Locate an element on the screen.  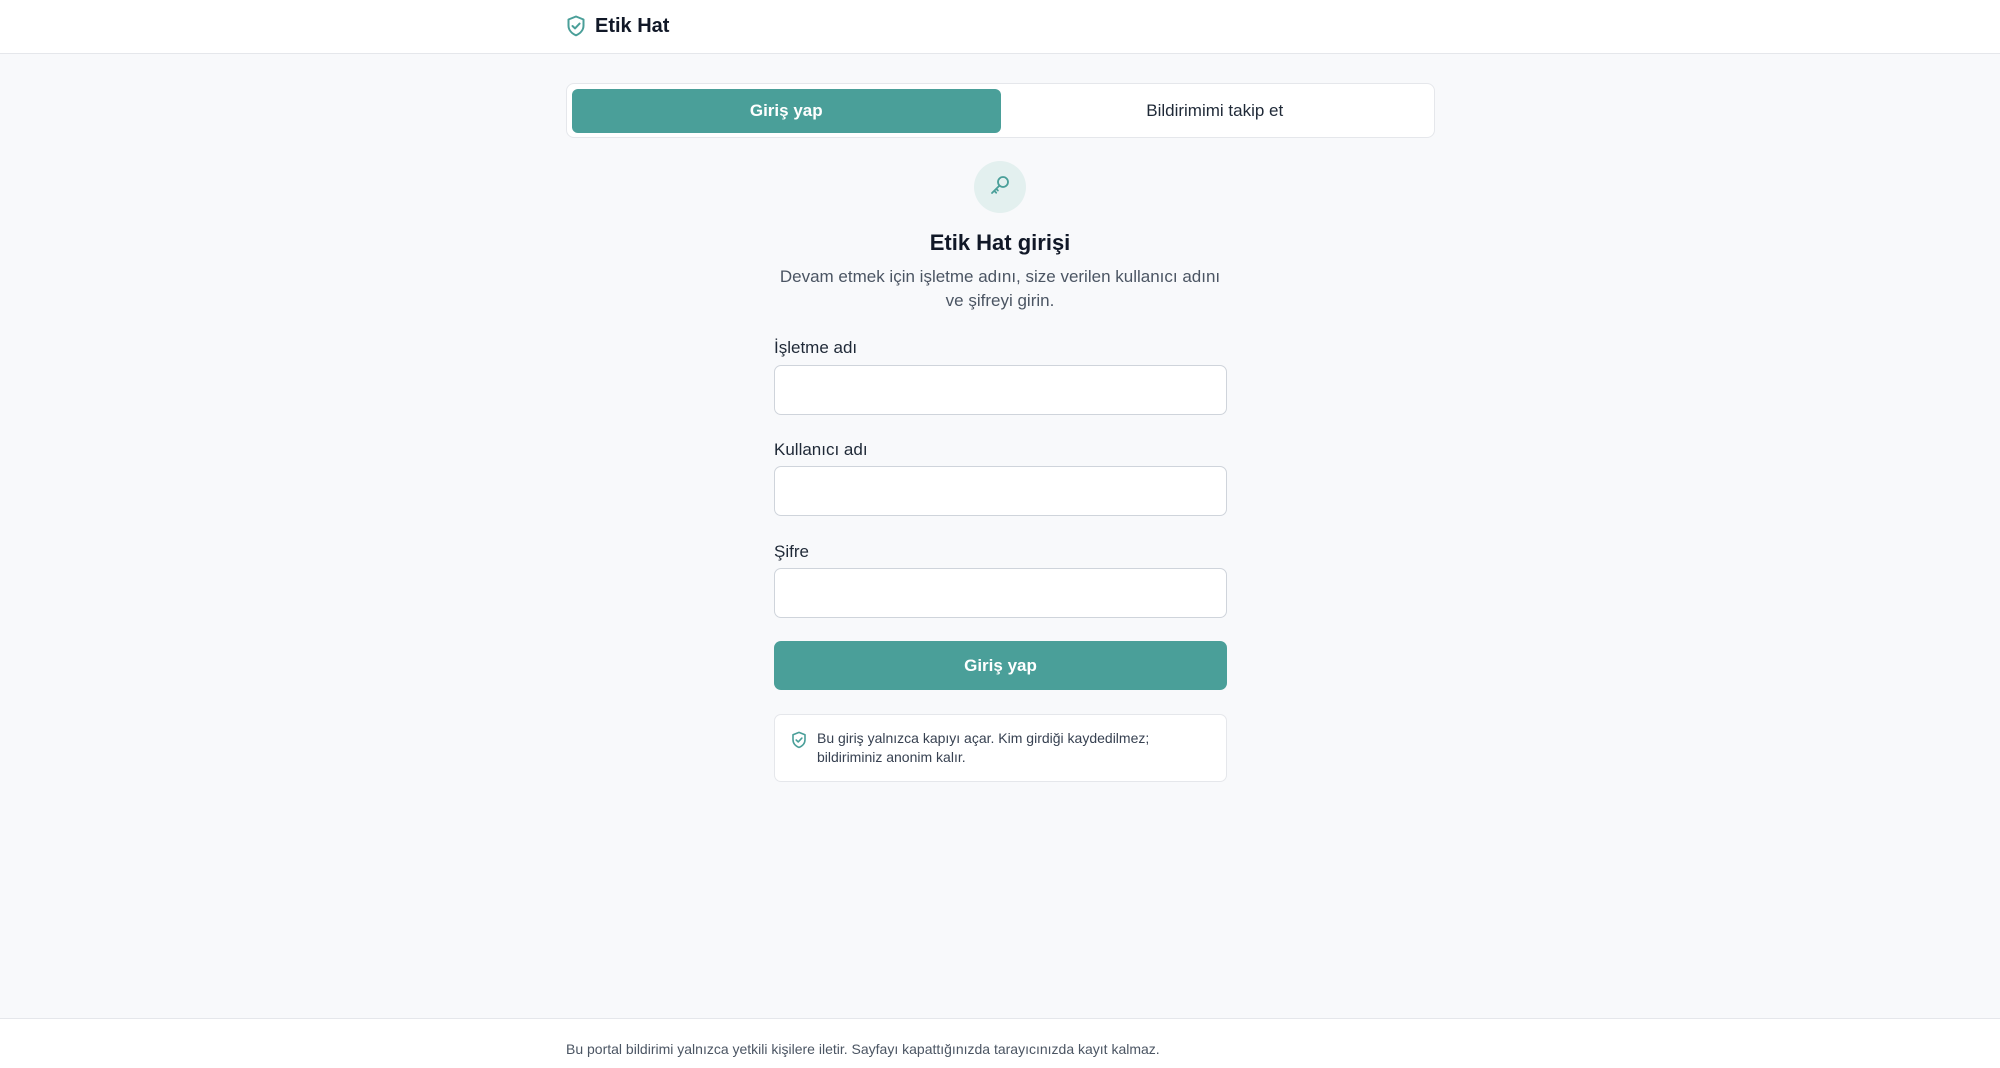
tab-bar: Giriş yap Bildirimimi takip et is located at coordinates (1000, 110).